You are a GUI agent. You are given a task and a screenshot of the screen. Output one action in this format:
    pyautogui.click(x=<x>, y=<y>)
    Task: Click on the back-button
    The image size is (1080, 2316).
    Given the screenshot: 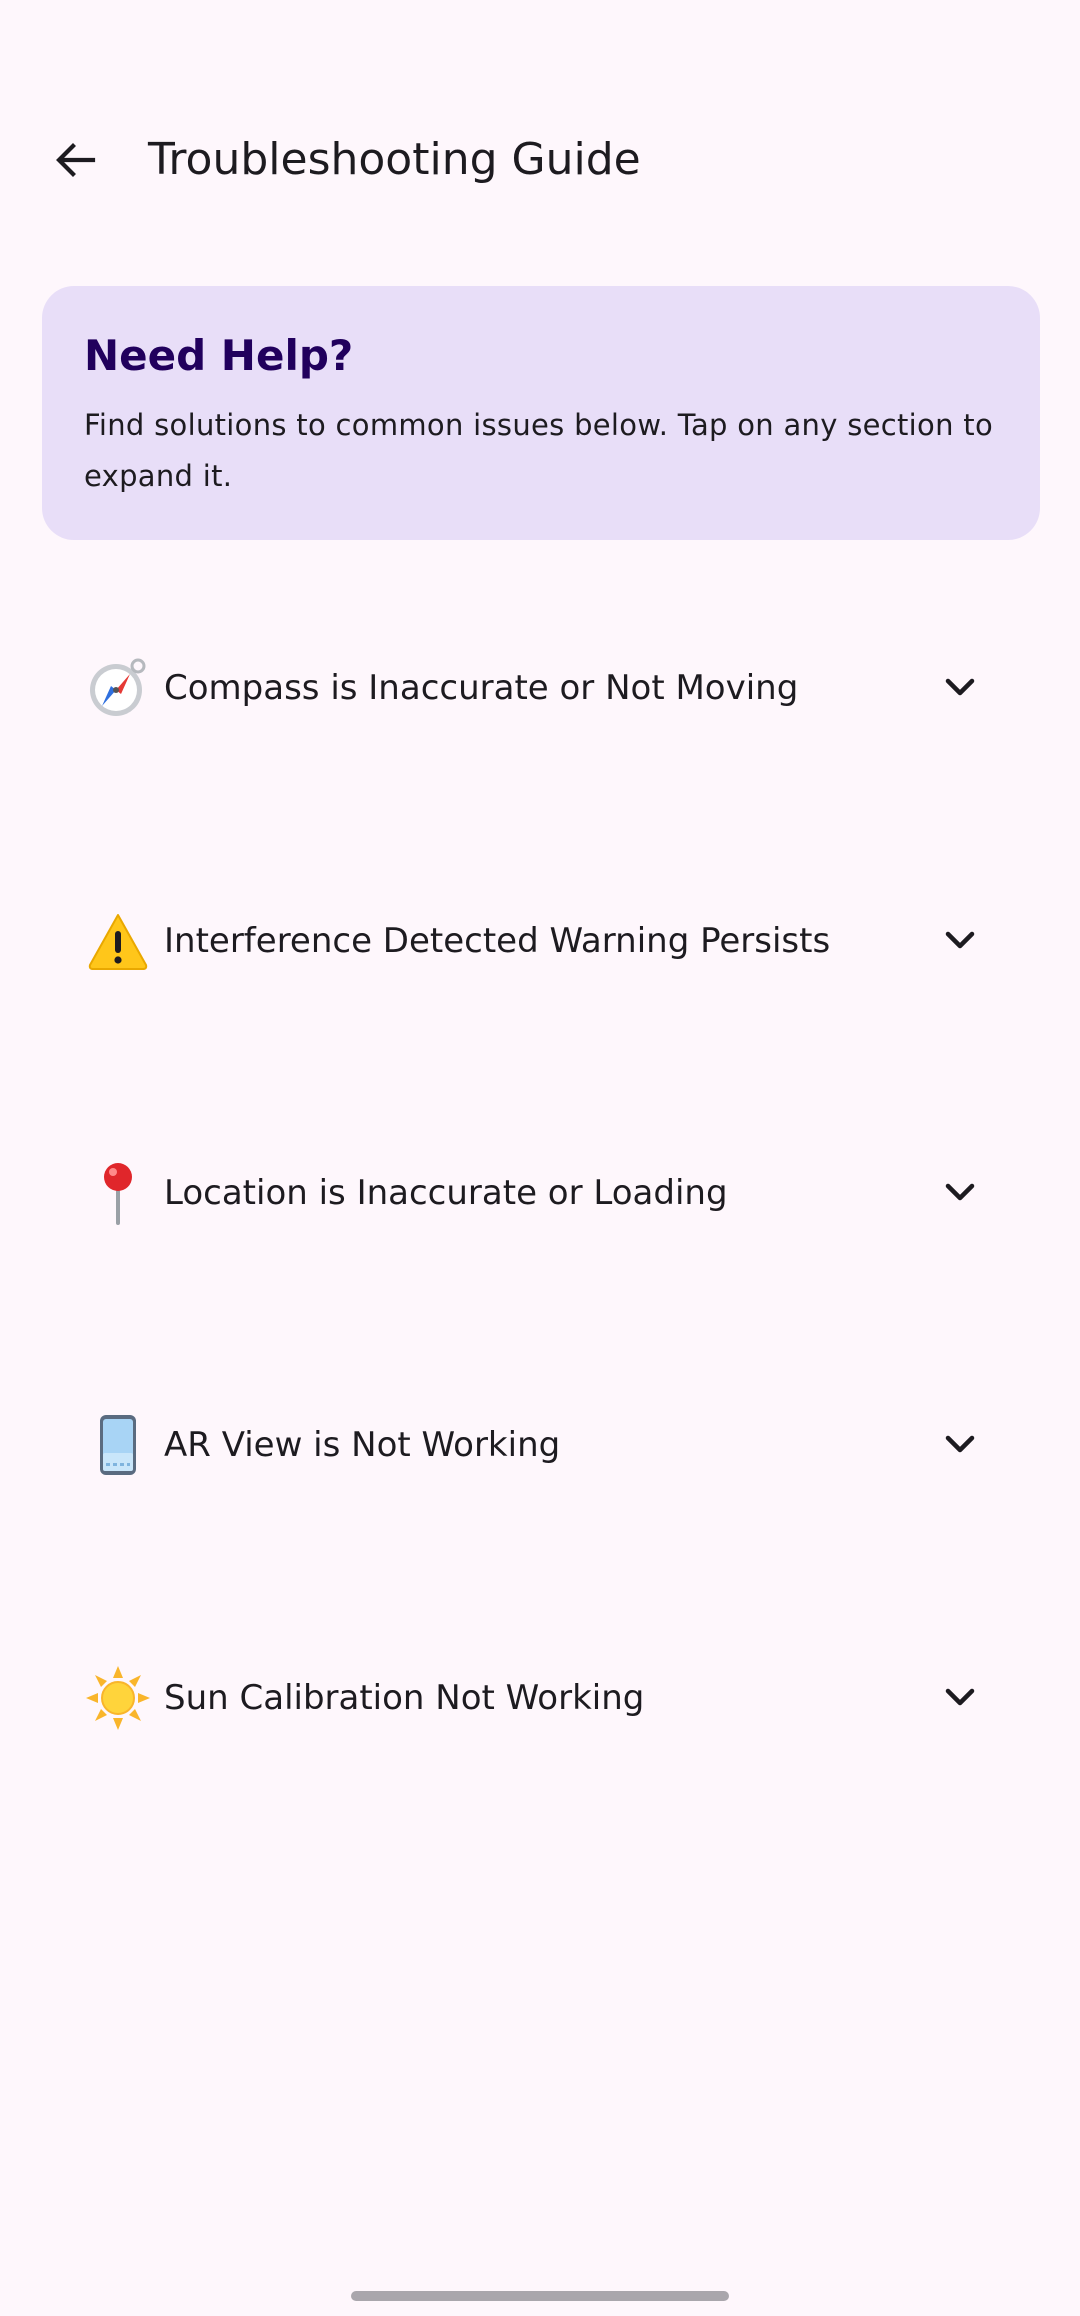 What is the action you would take?
    pyautogui.click(x=75, y=160)
    